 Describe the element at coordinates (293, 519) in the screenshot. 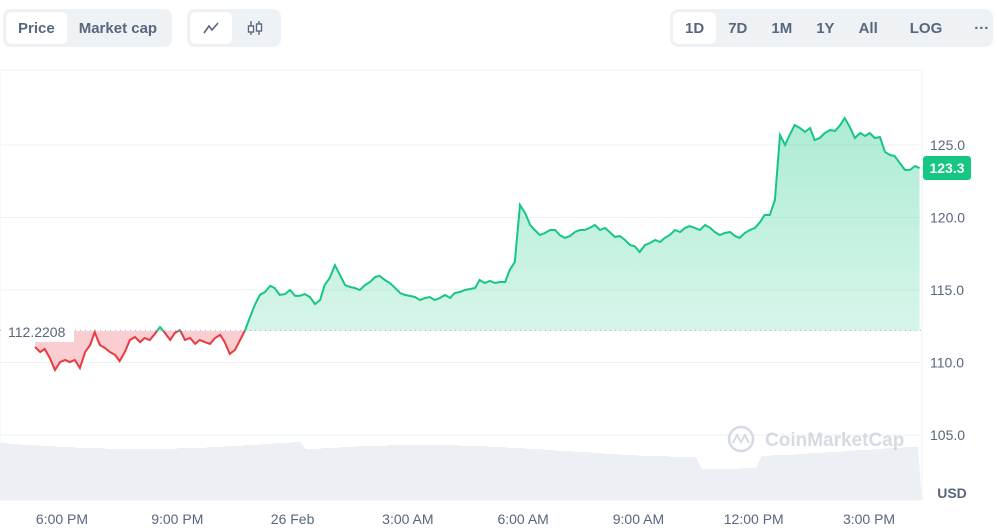

I see `x-tick-label: 26 Feb` at that location.